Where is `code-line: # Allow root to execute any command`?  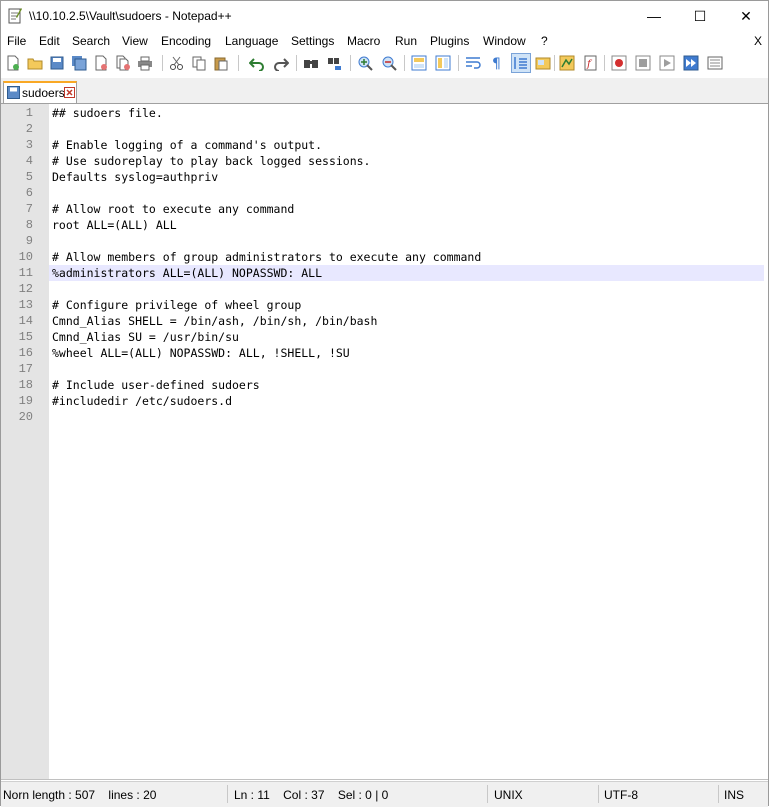
code-line: # Allow root to execute any command is located at coordinates (173, 209).